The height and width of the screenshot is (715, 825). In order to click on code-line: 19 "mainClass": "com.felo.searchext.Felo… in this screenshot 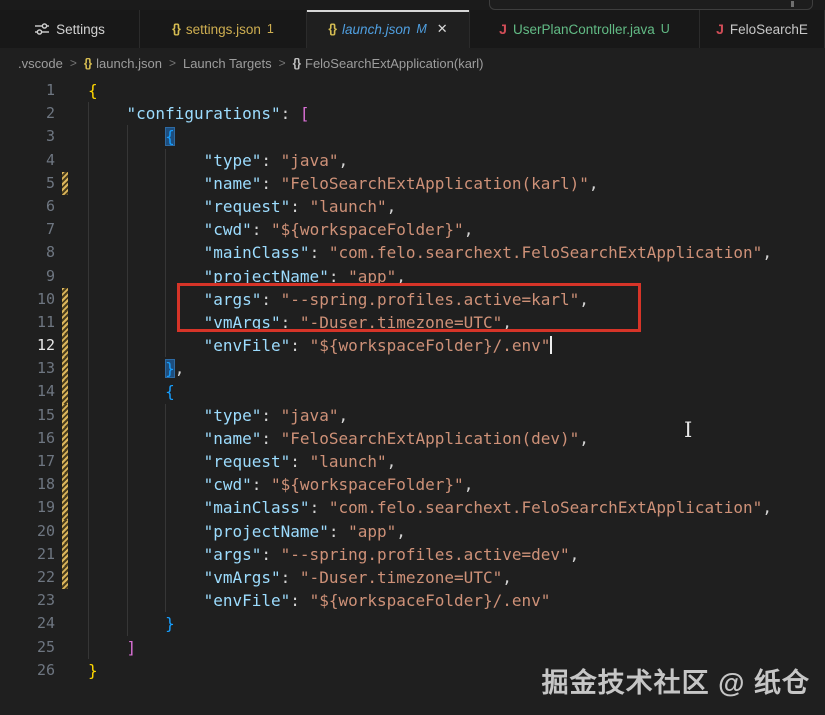, I will do `click(412, 508)`.